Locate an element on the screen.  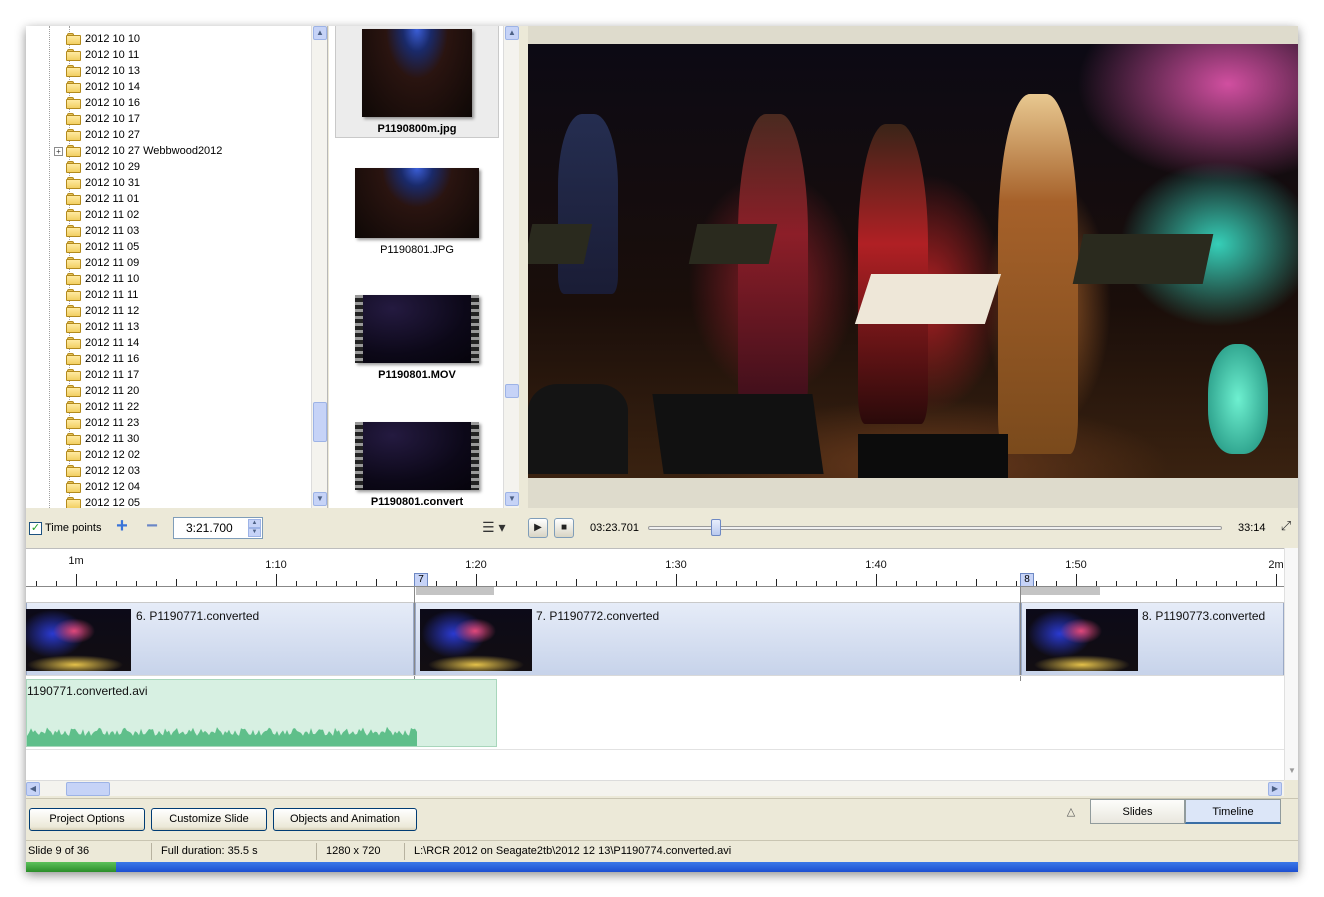
menu-list-icon: ☰ ▾ is located at coordinates (498, 528).